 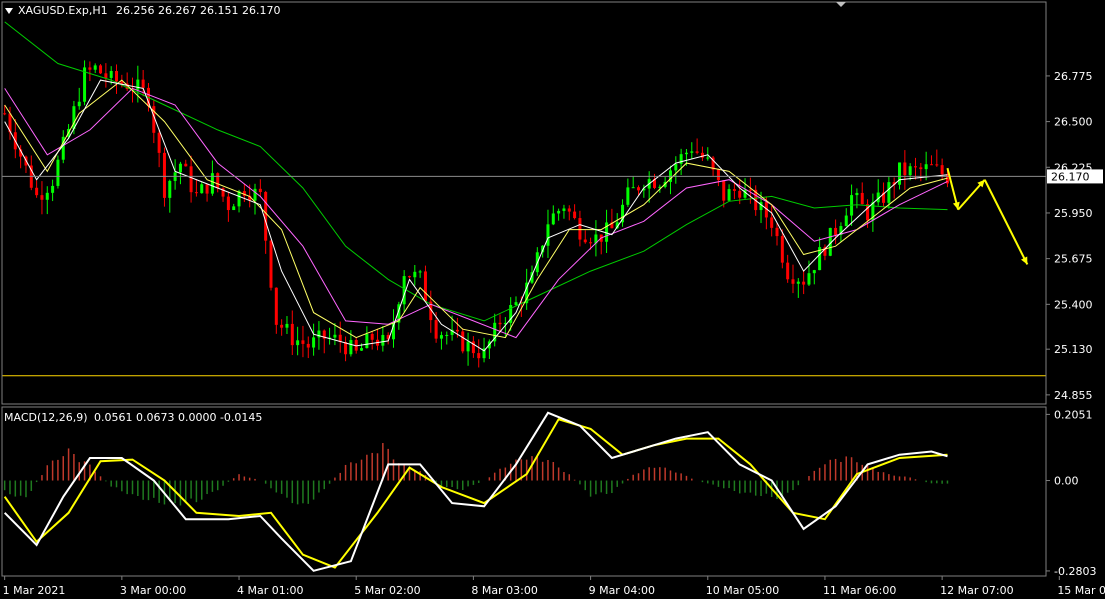 I want to click on time-tick-label: 10 Mar 05:00, so click(x=742, y=590).